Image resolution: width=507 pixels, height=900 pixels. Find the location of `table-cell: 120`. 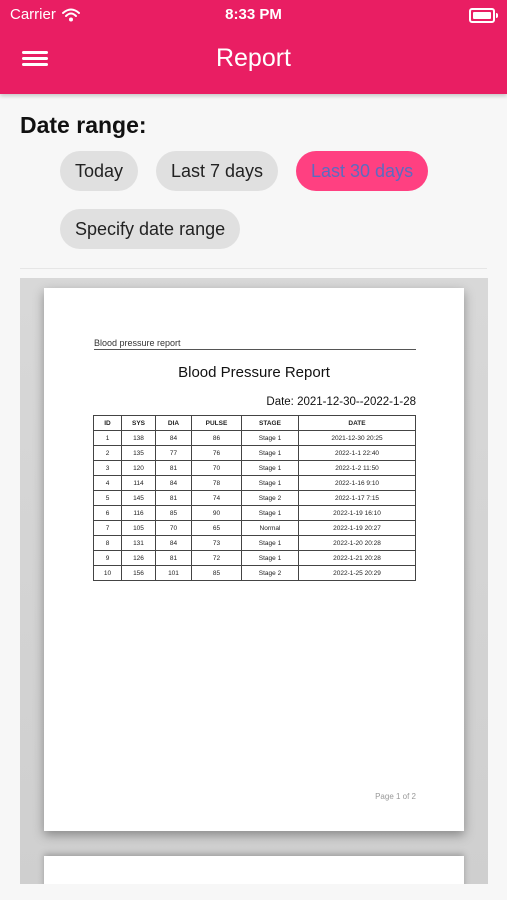

table-cell: 120 is located at coordinates (138, 468).